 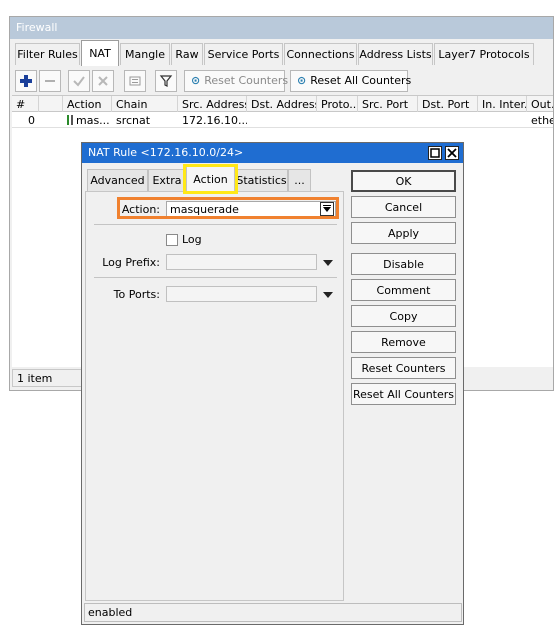 I want to click on tab-service-ports: Service Ports, so click(x=243, y=54).